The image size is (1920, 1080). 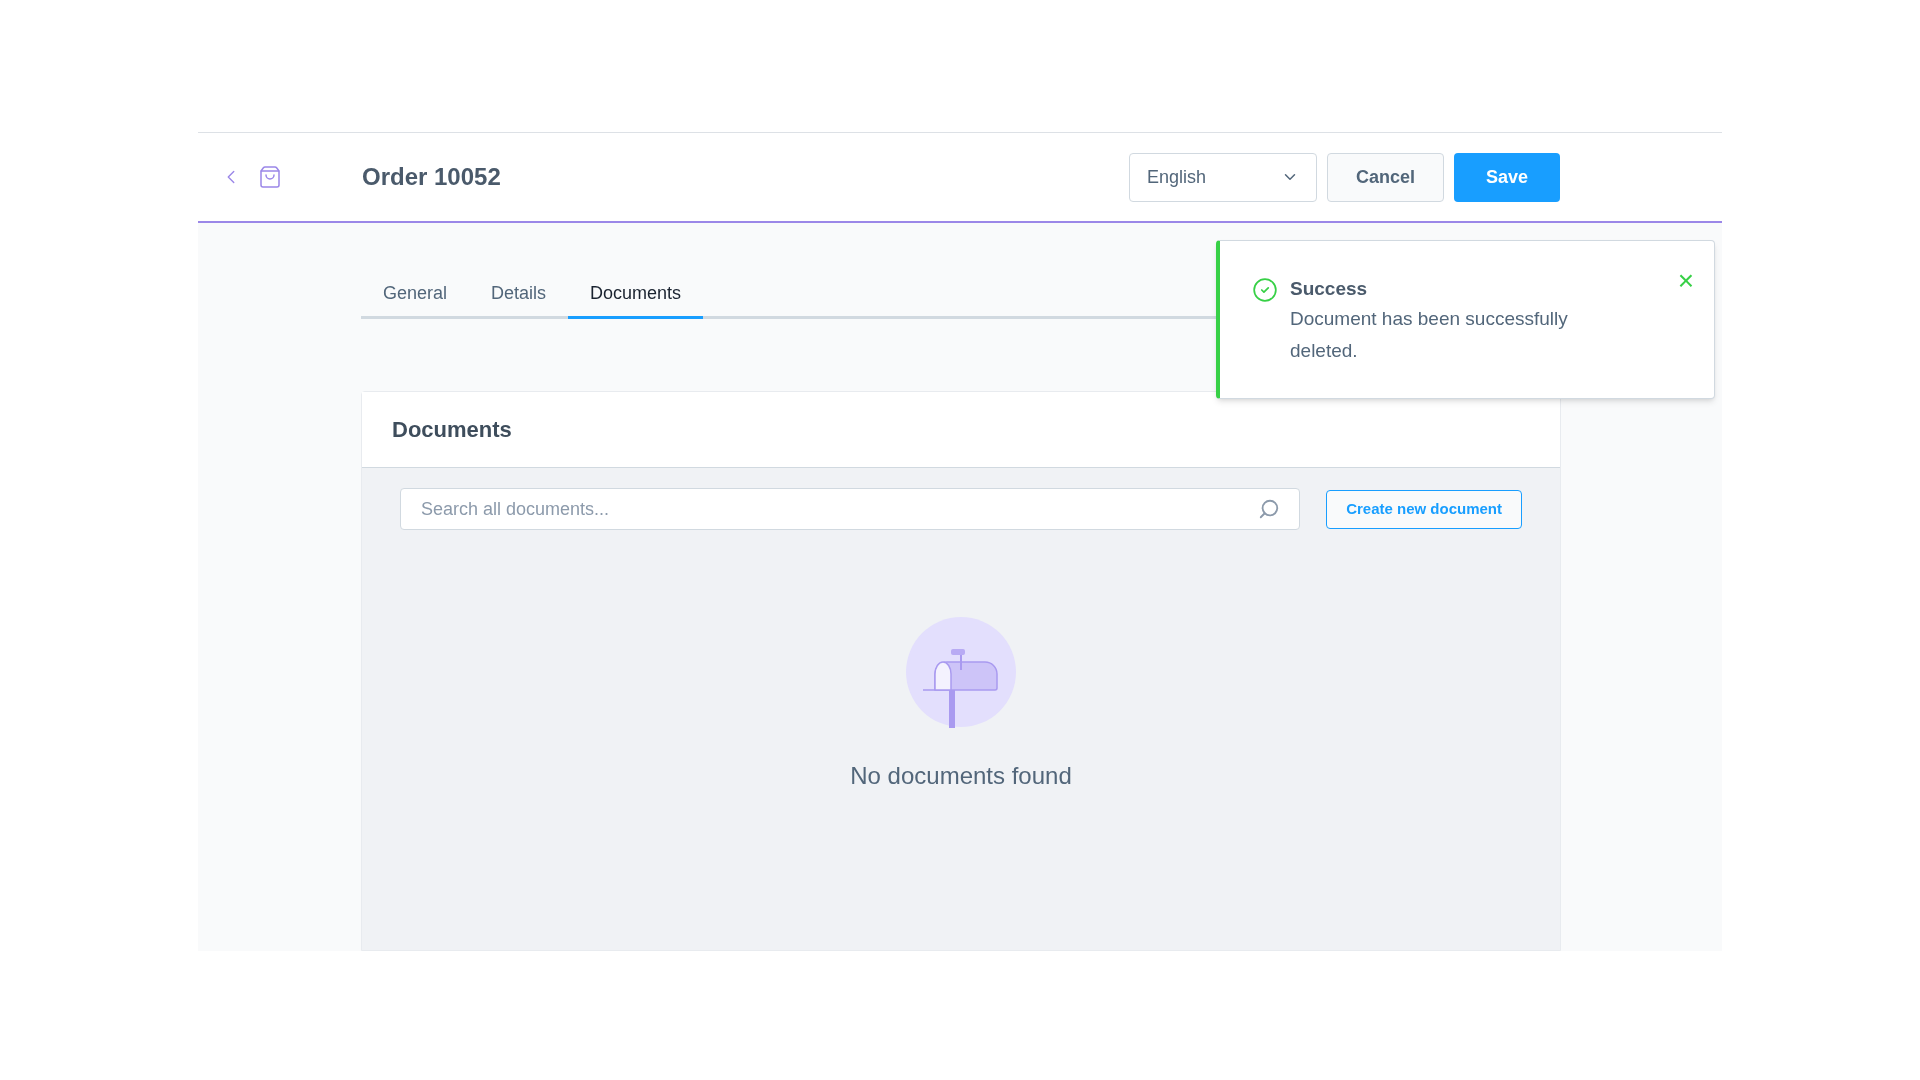 What do you see at coordinates (1222, 177) in the screenshot?
I see `language-select: English` at bounding box center [1222, 177].